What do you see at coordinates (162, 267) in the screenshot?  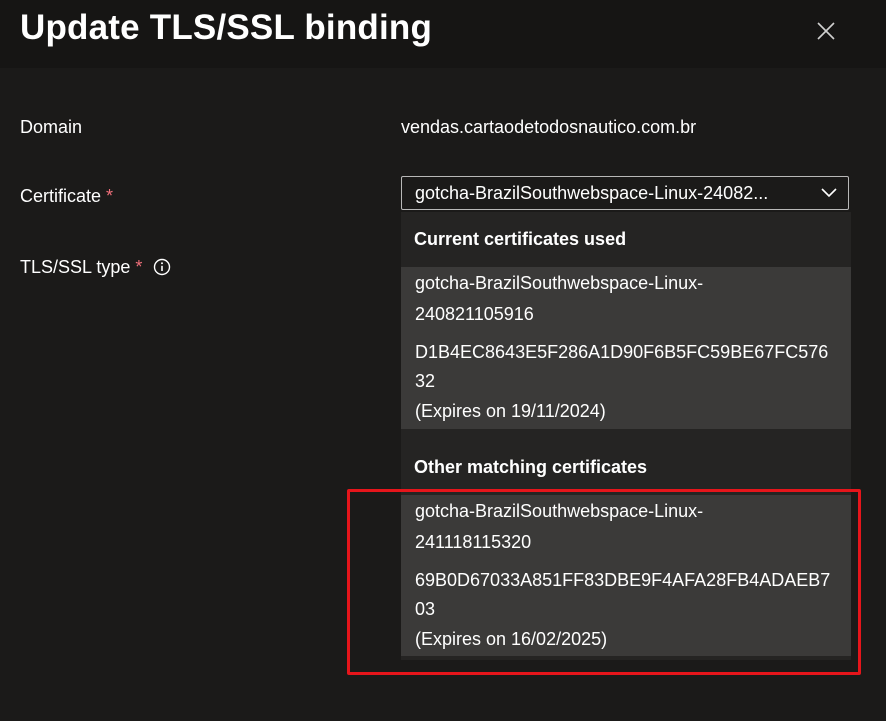 I see `info-icon` at bounding box center [162, 267].